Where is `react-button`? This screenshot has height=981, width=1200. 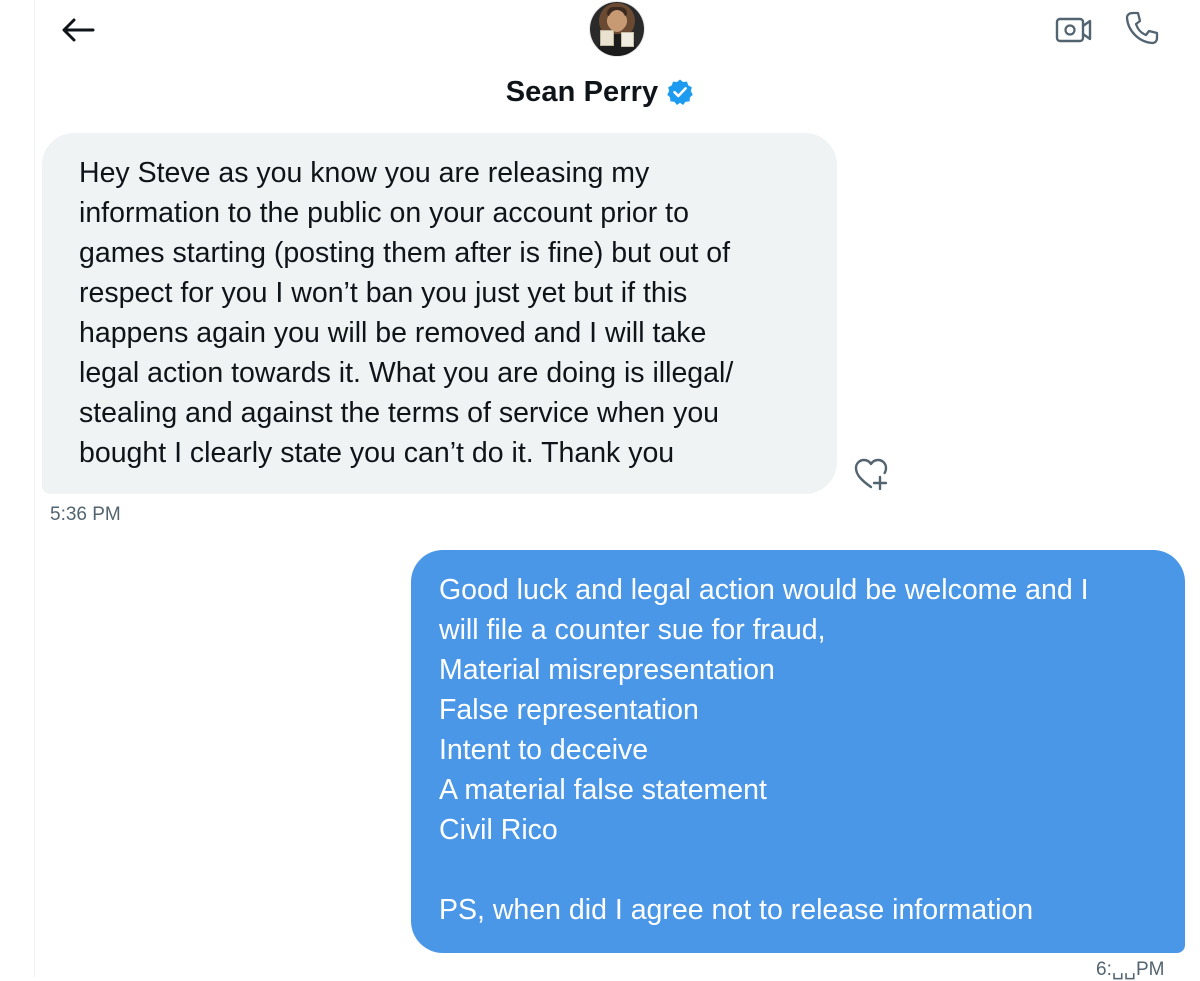 react-button is located at coordinates (872, 474).